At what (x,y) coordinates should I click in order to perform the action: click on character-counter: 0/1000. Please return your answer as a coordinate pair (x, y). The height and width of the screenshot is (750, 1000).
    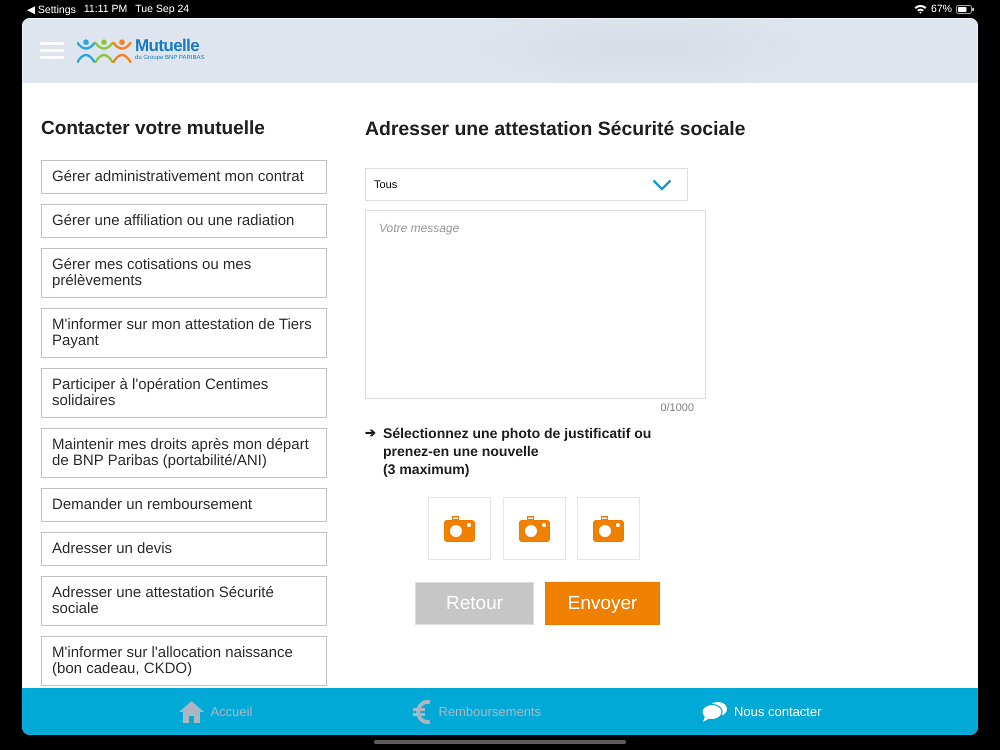
    Looking at the image, I should click on (677, 408).